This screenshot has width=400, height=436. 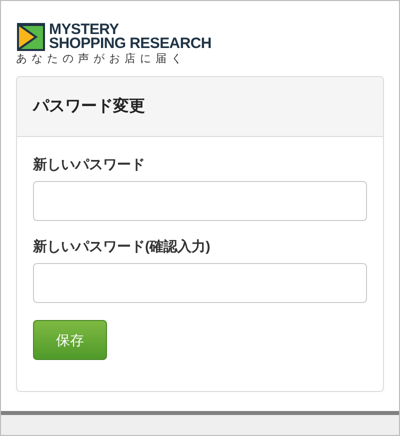 What do you see at coordinates (130, 44) in the screenshot?
I see `brand-name: SHOPPING RESEARCH` at bounding box center [130, 44].